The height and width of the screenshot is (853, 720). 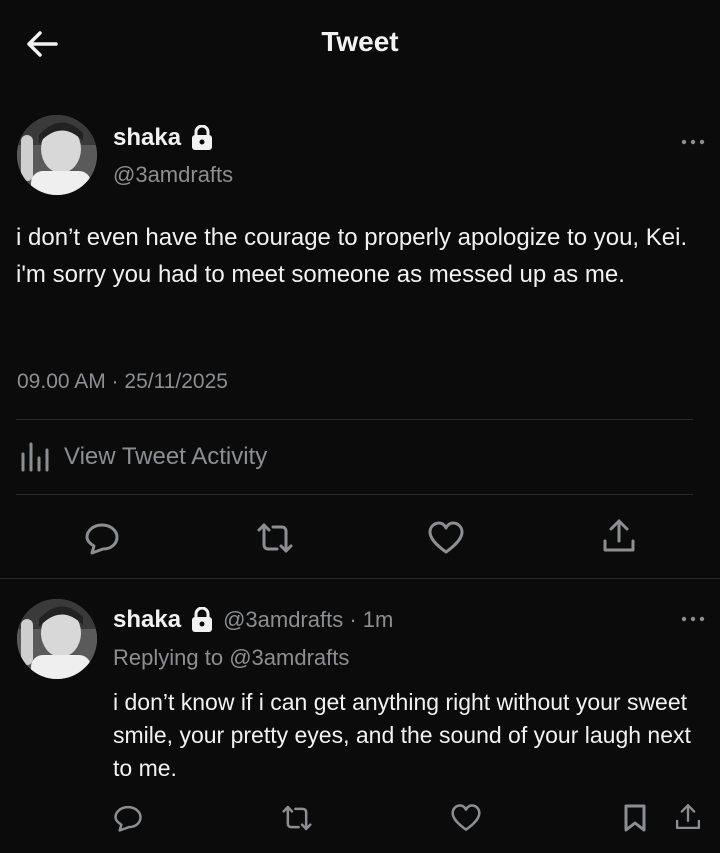 I want to click on page-title: Tweet, so click(x=360, y=41).